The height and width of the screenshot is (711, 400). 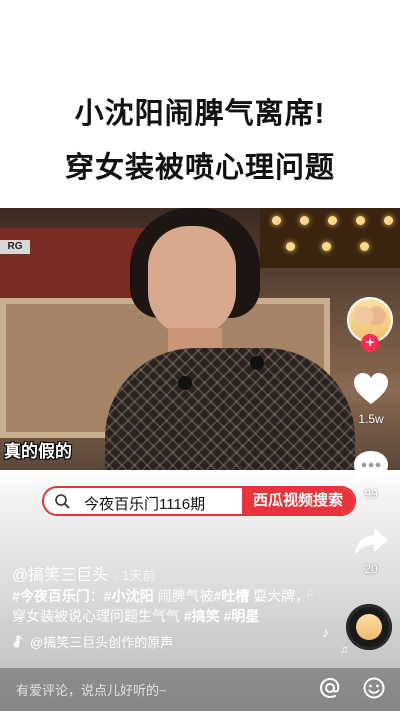 What do you see at coordinates (45, 12) in the screenshot?
I see `carrier-name: 中国移动` at bounding box center [45, 12].